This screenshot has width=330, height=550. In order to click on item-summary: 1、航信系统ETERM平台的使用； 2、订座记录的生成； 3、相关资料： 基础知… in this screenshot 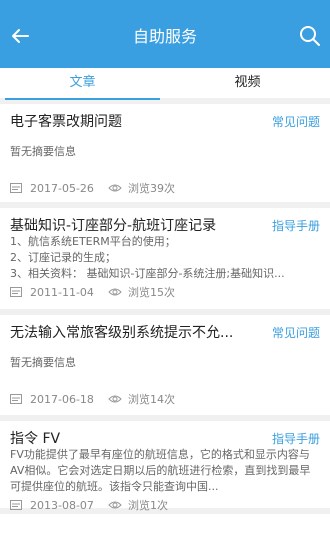, I will do `click(165, 258)`.